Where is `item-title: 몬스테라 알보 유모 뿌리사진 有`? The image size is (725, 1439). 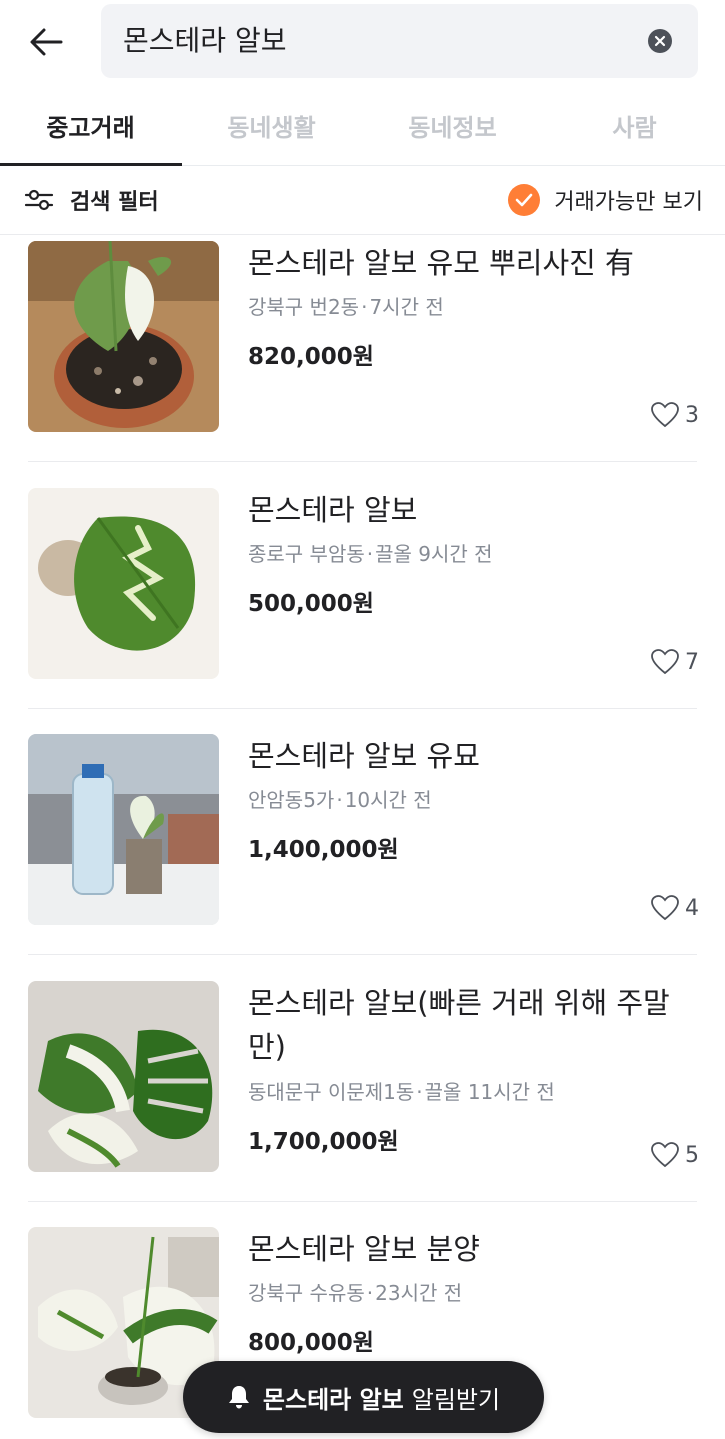 item-title: 몬스테라 알보 유모 뿌리사진 有 is located at coordinates (441, 263).